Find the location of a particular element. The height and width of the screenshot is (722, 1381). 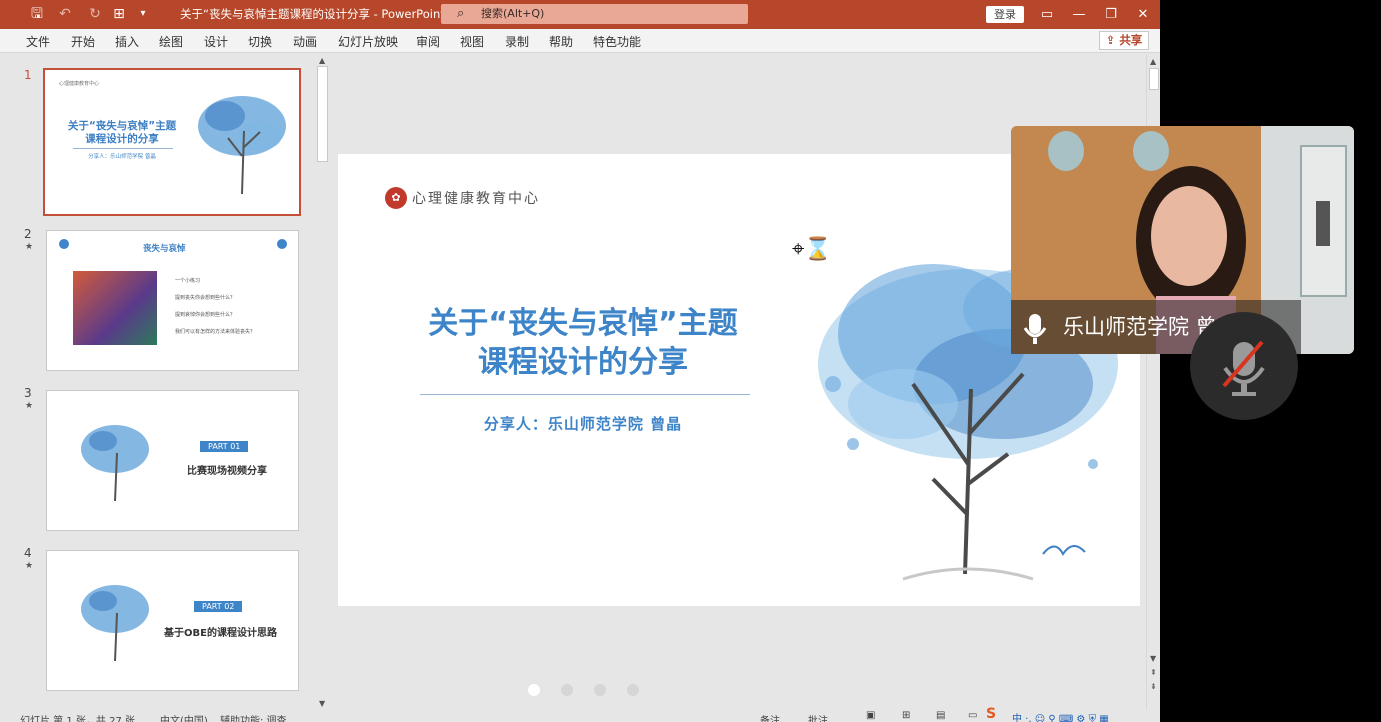

slide-sorter-icon: ⊞ is located at coordinates (906, 715).